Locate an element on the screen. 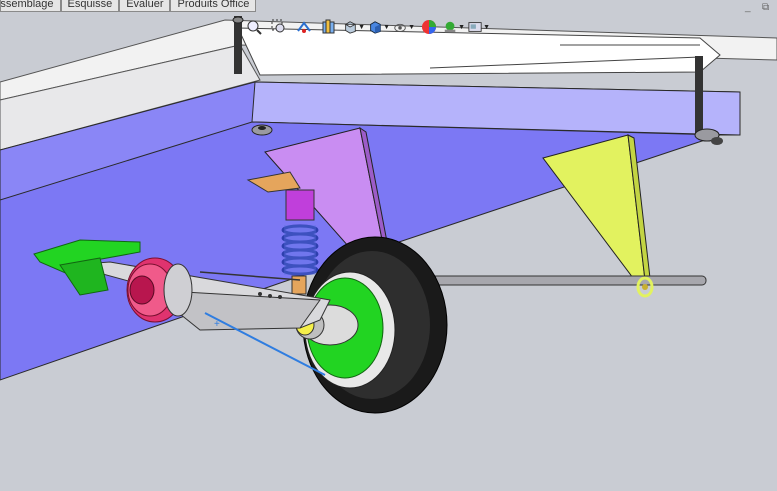 This screenshot has height=491, width=777. view-settings-icon: ▼ is located at coordinates (479, 27).